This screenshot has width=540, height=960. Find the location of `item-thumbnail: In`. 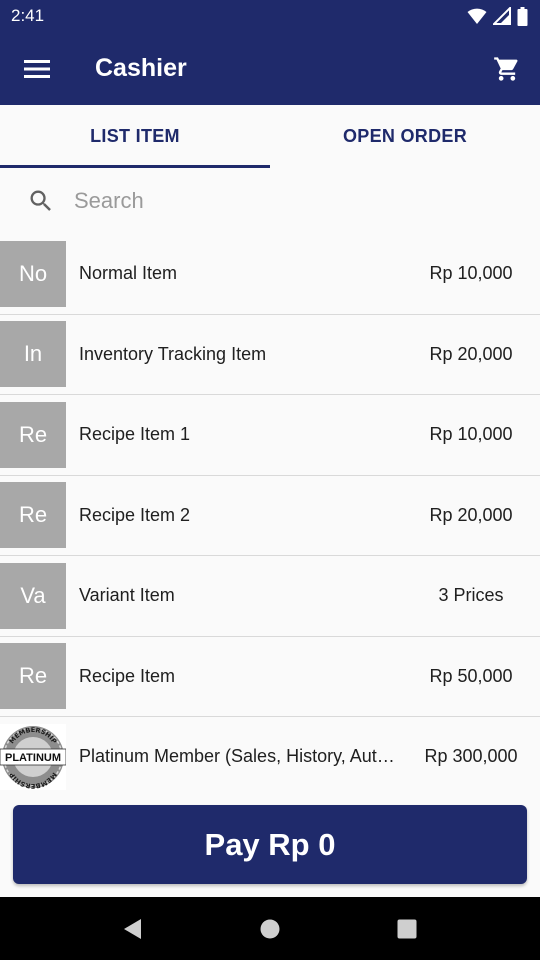

item-thumbnail: In is located at coordinates (33, 354).